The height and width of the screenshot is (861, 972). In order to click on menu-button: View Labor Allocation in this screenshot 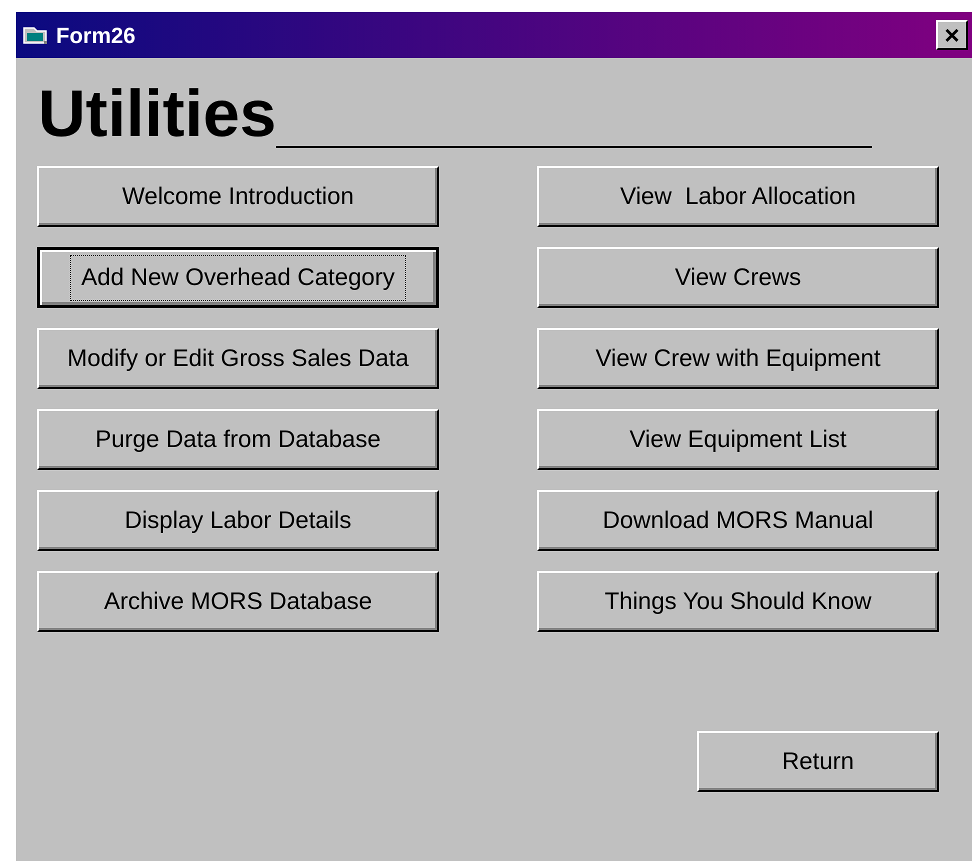, I will do `click(738, 196)`.